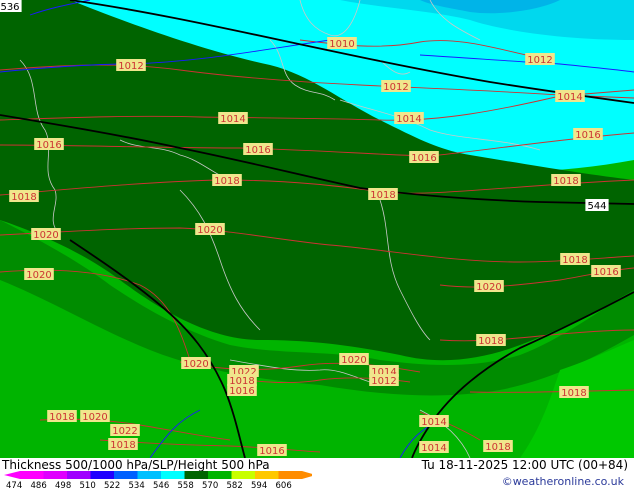  Describe the element at coordinates (14, 485) in the screenshot. I see `scale-label: 474` at that location.